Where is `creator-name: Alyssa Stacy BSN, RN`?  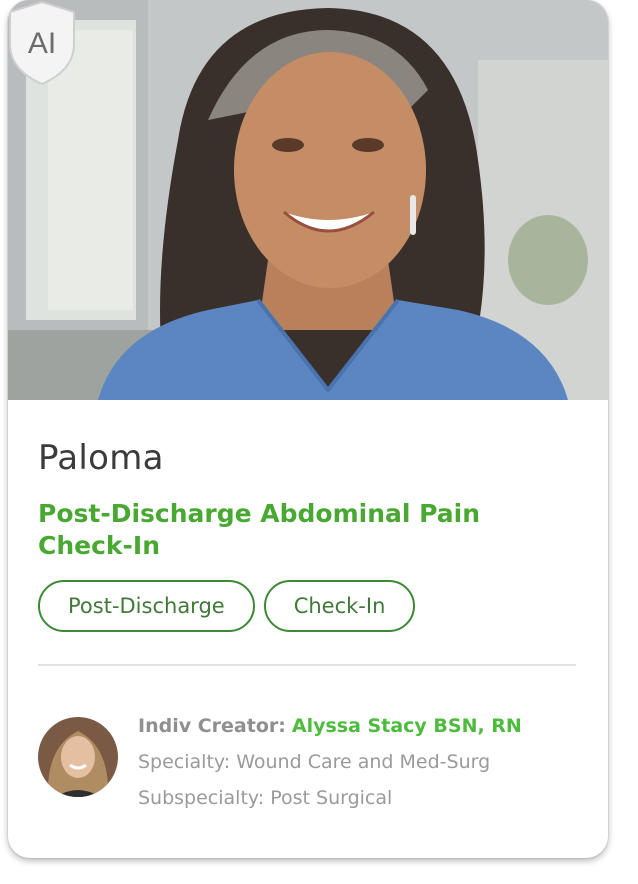
creator-name: Alyssa Stacy BSN, RN is located at coordinates (407, 726).